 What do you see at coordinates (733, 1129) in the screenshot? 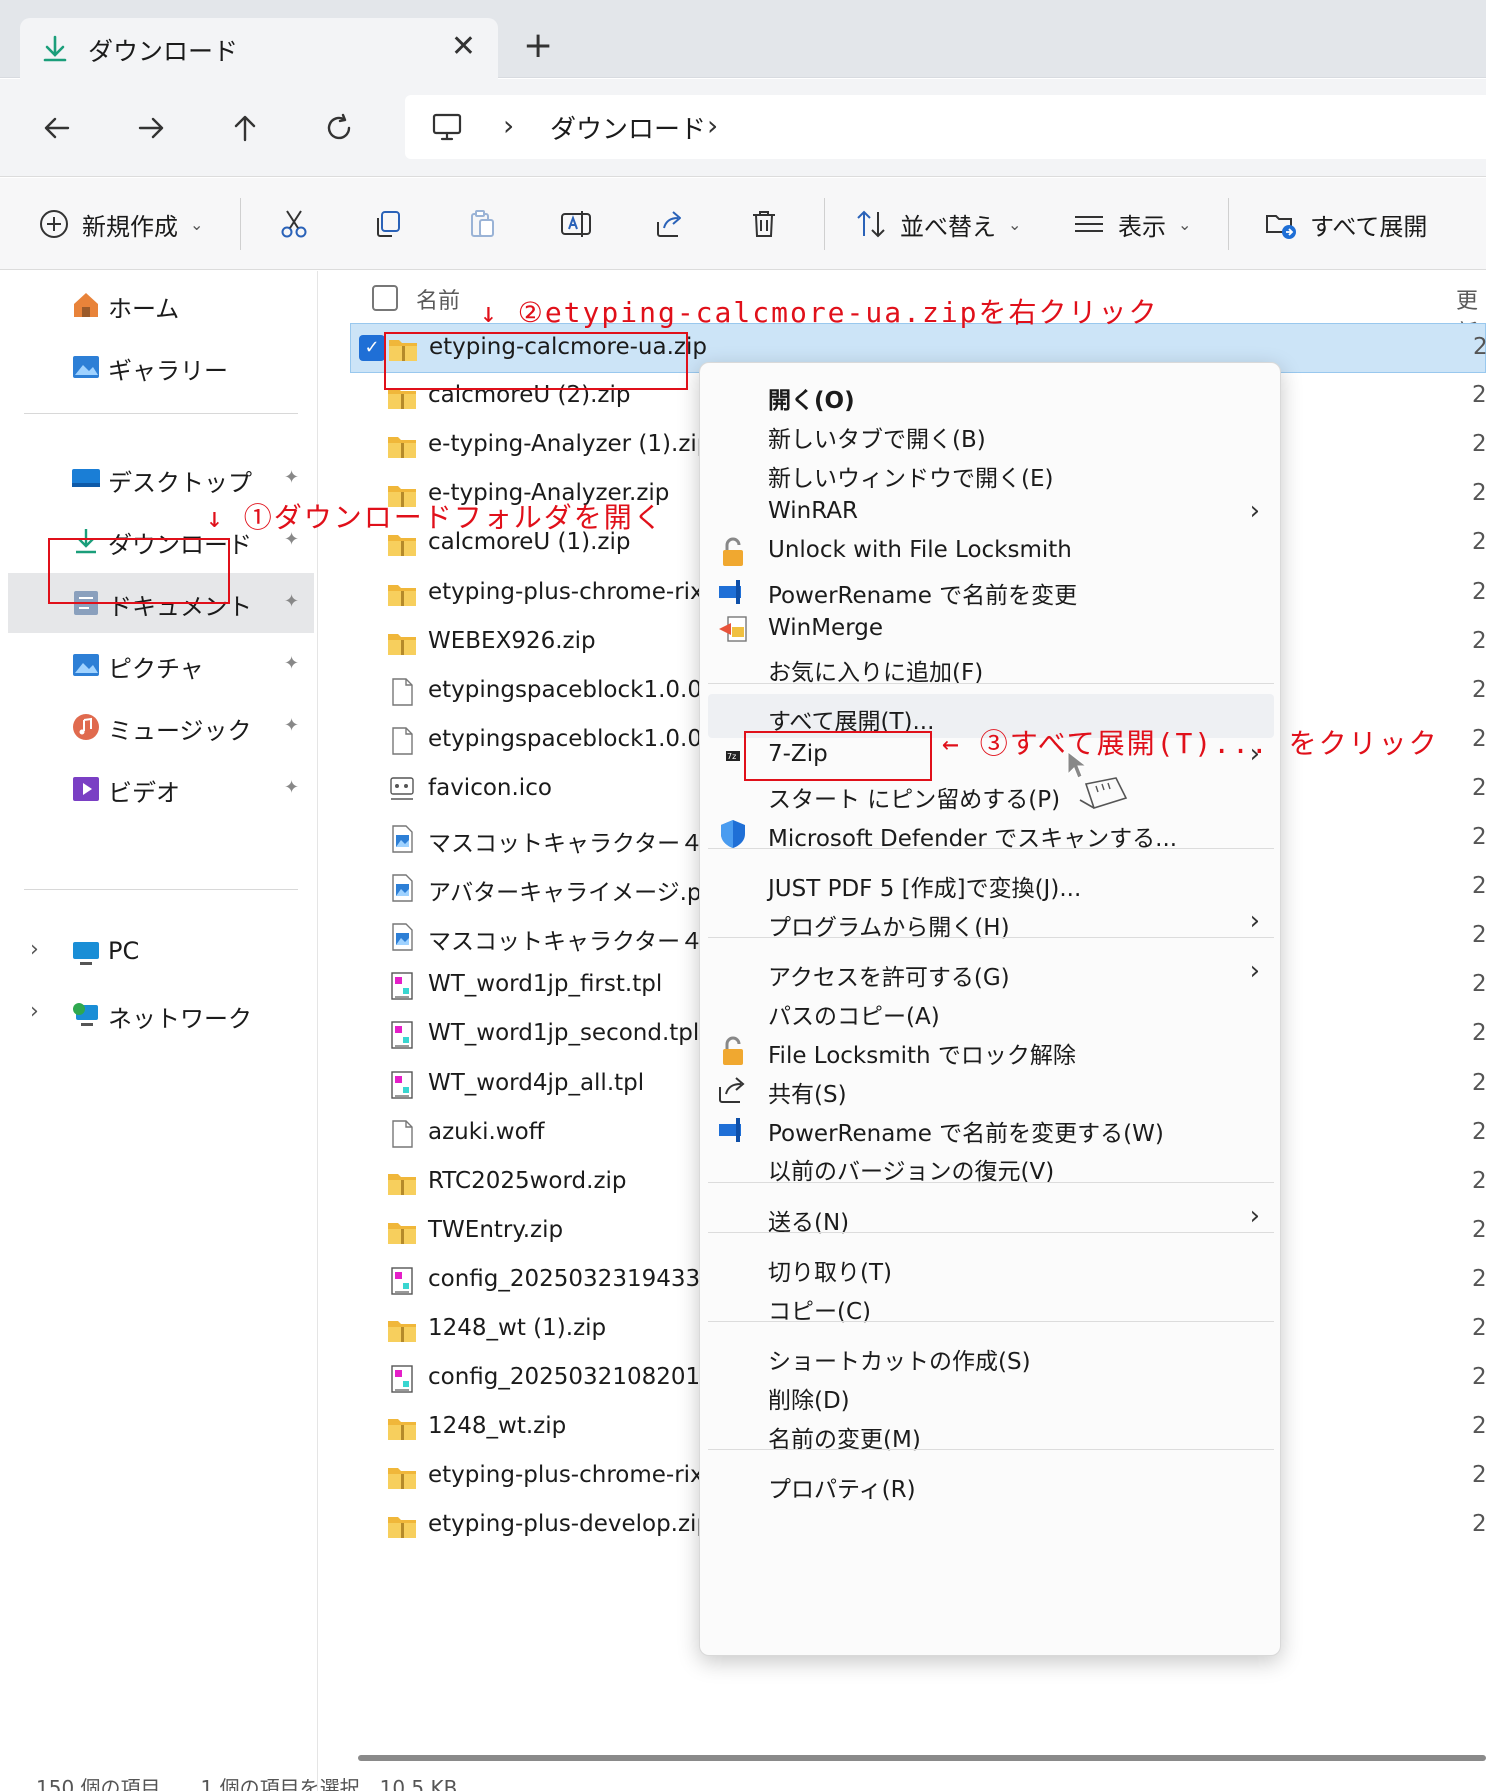
I see `powerrename-icon` at bounding box center [733, 1129].